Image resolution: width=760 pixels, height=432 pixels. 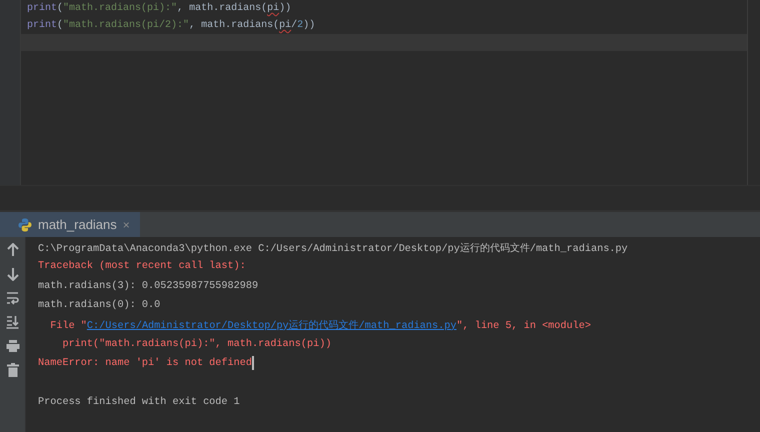 I want to click on print-icon, so click(x=13, y=346).